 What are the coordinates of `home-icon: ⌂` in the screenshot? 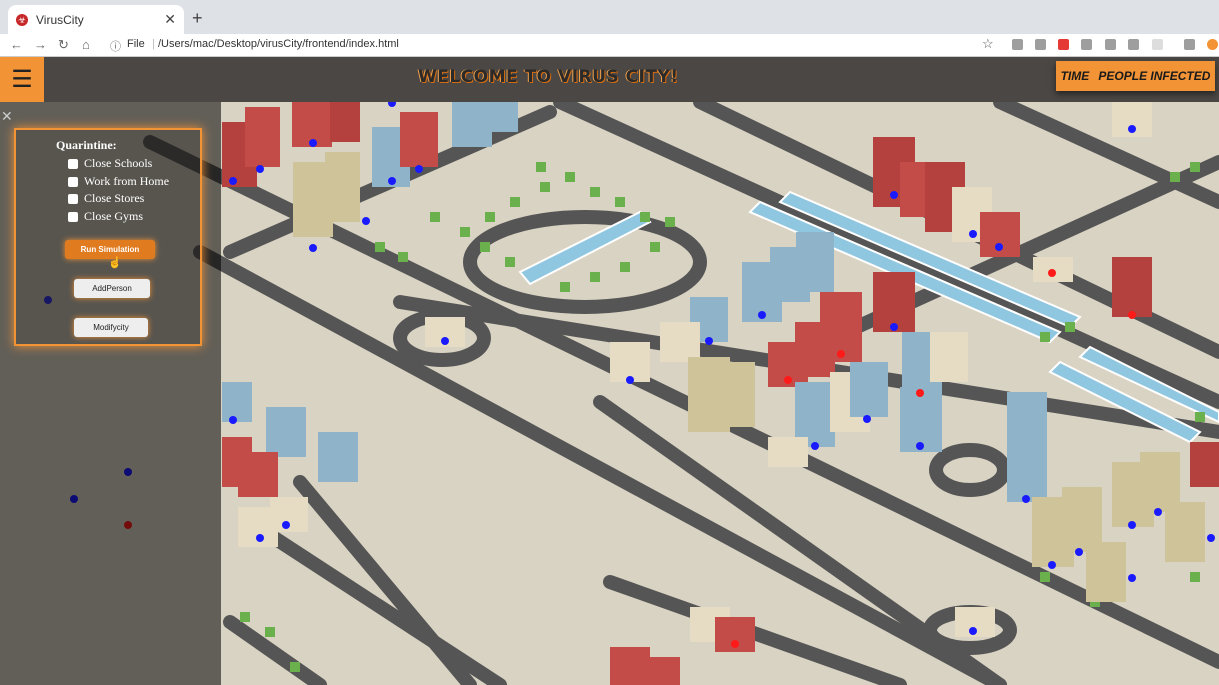 It's located at (86, 44).